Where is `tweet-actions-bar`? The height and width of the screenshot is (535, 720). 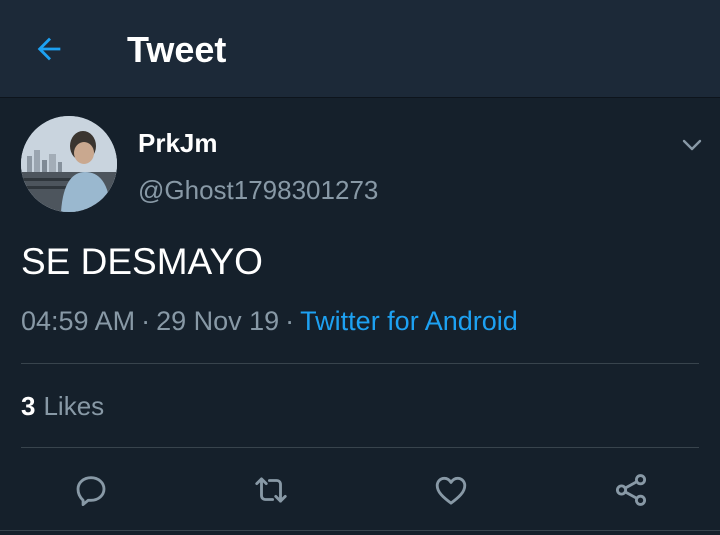 tweet-actions-bar is located at coordinates (360, 490).